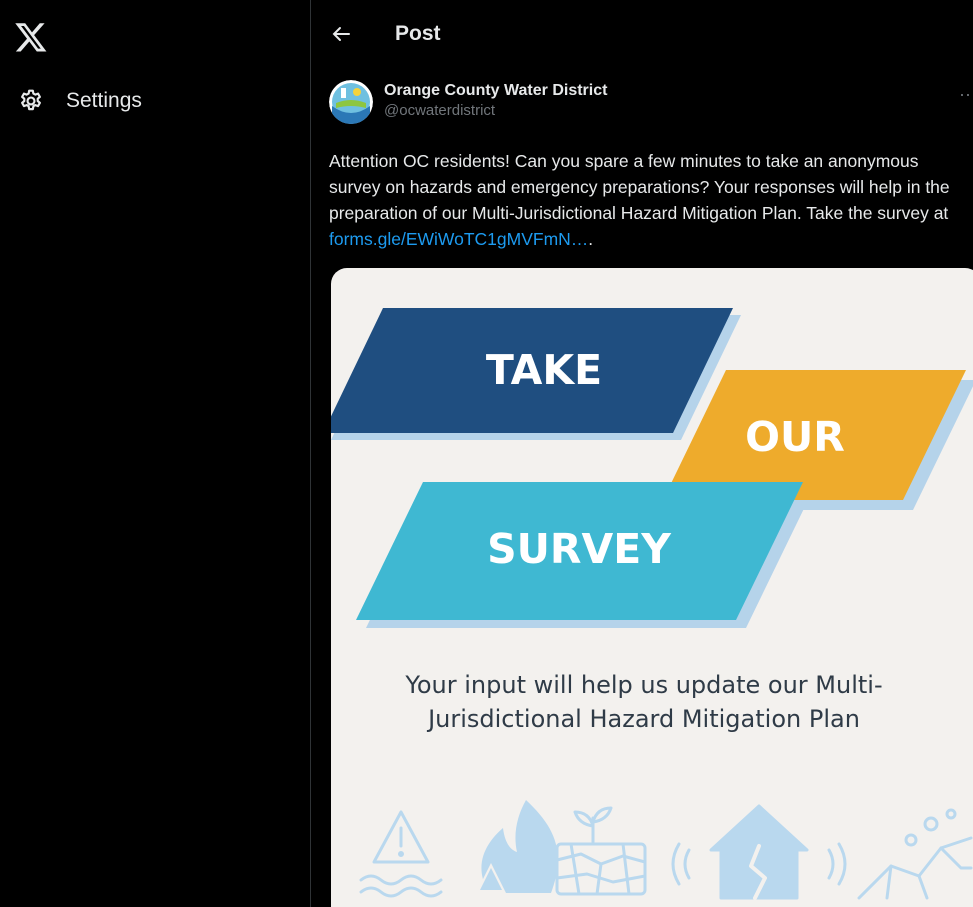 The image size is (973, 907). I want to click on x-logo-icon, so click(31, 37).